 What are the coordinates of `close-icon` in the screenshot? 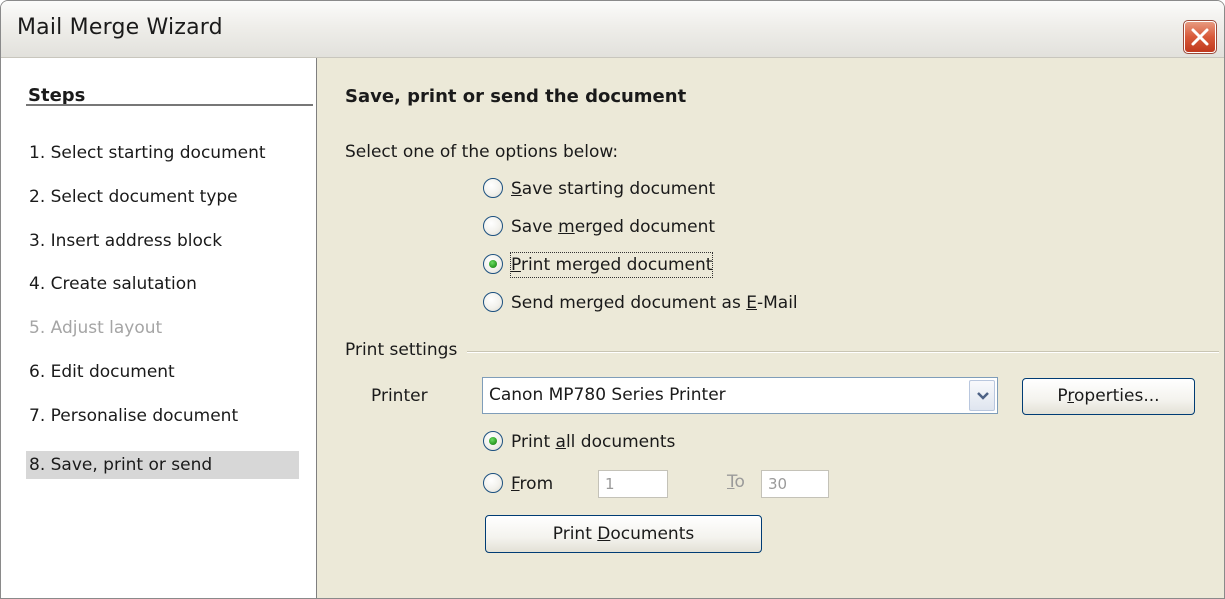 It's located at (1200, 37).